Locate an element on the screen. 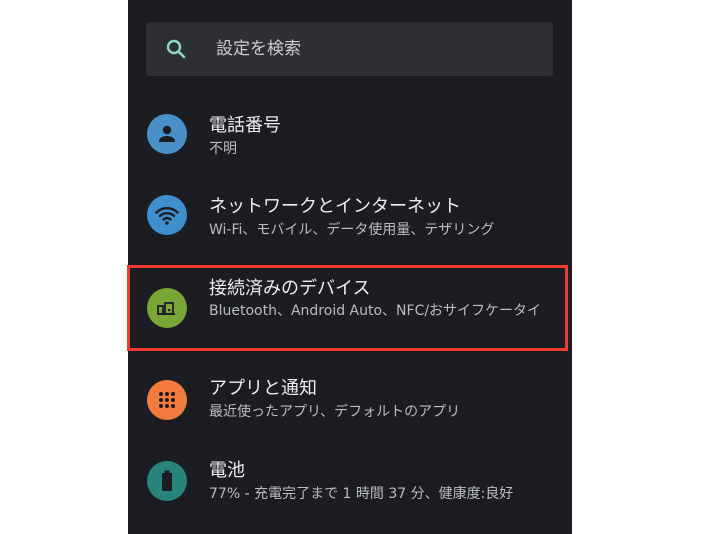 The image size is (708, 534). settings-item-apps: アプリと通知 最近使ったアプリ、デフォルトのアプリ is located at coordinates (350, 400).